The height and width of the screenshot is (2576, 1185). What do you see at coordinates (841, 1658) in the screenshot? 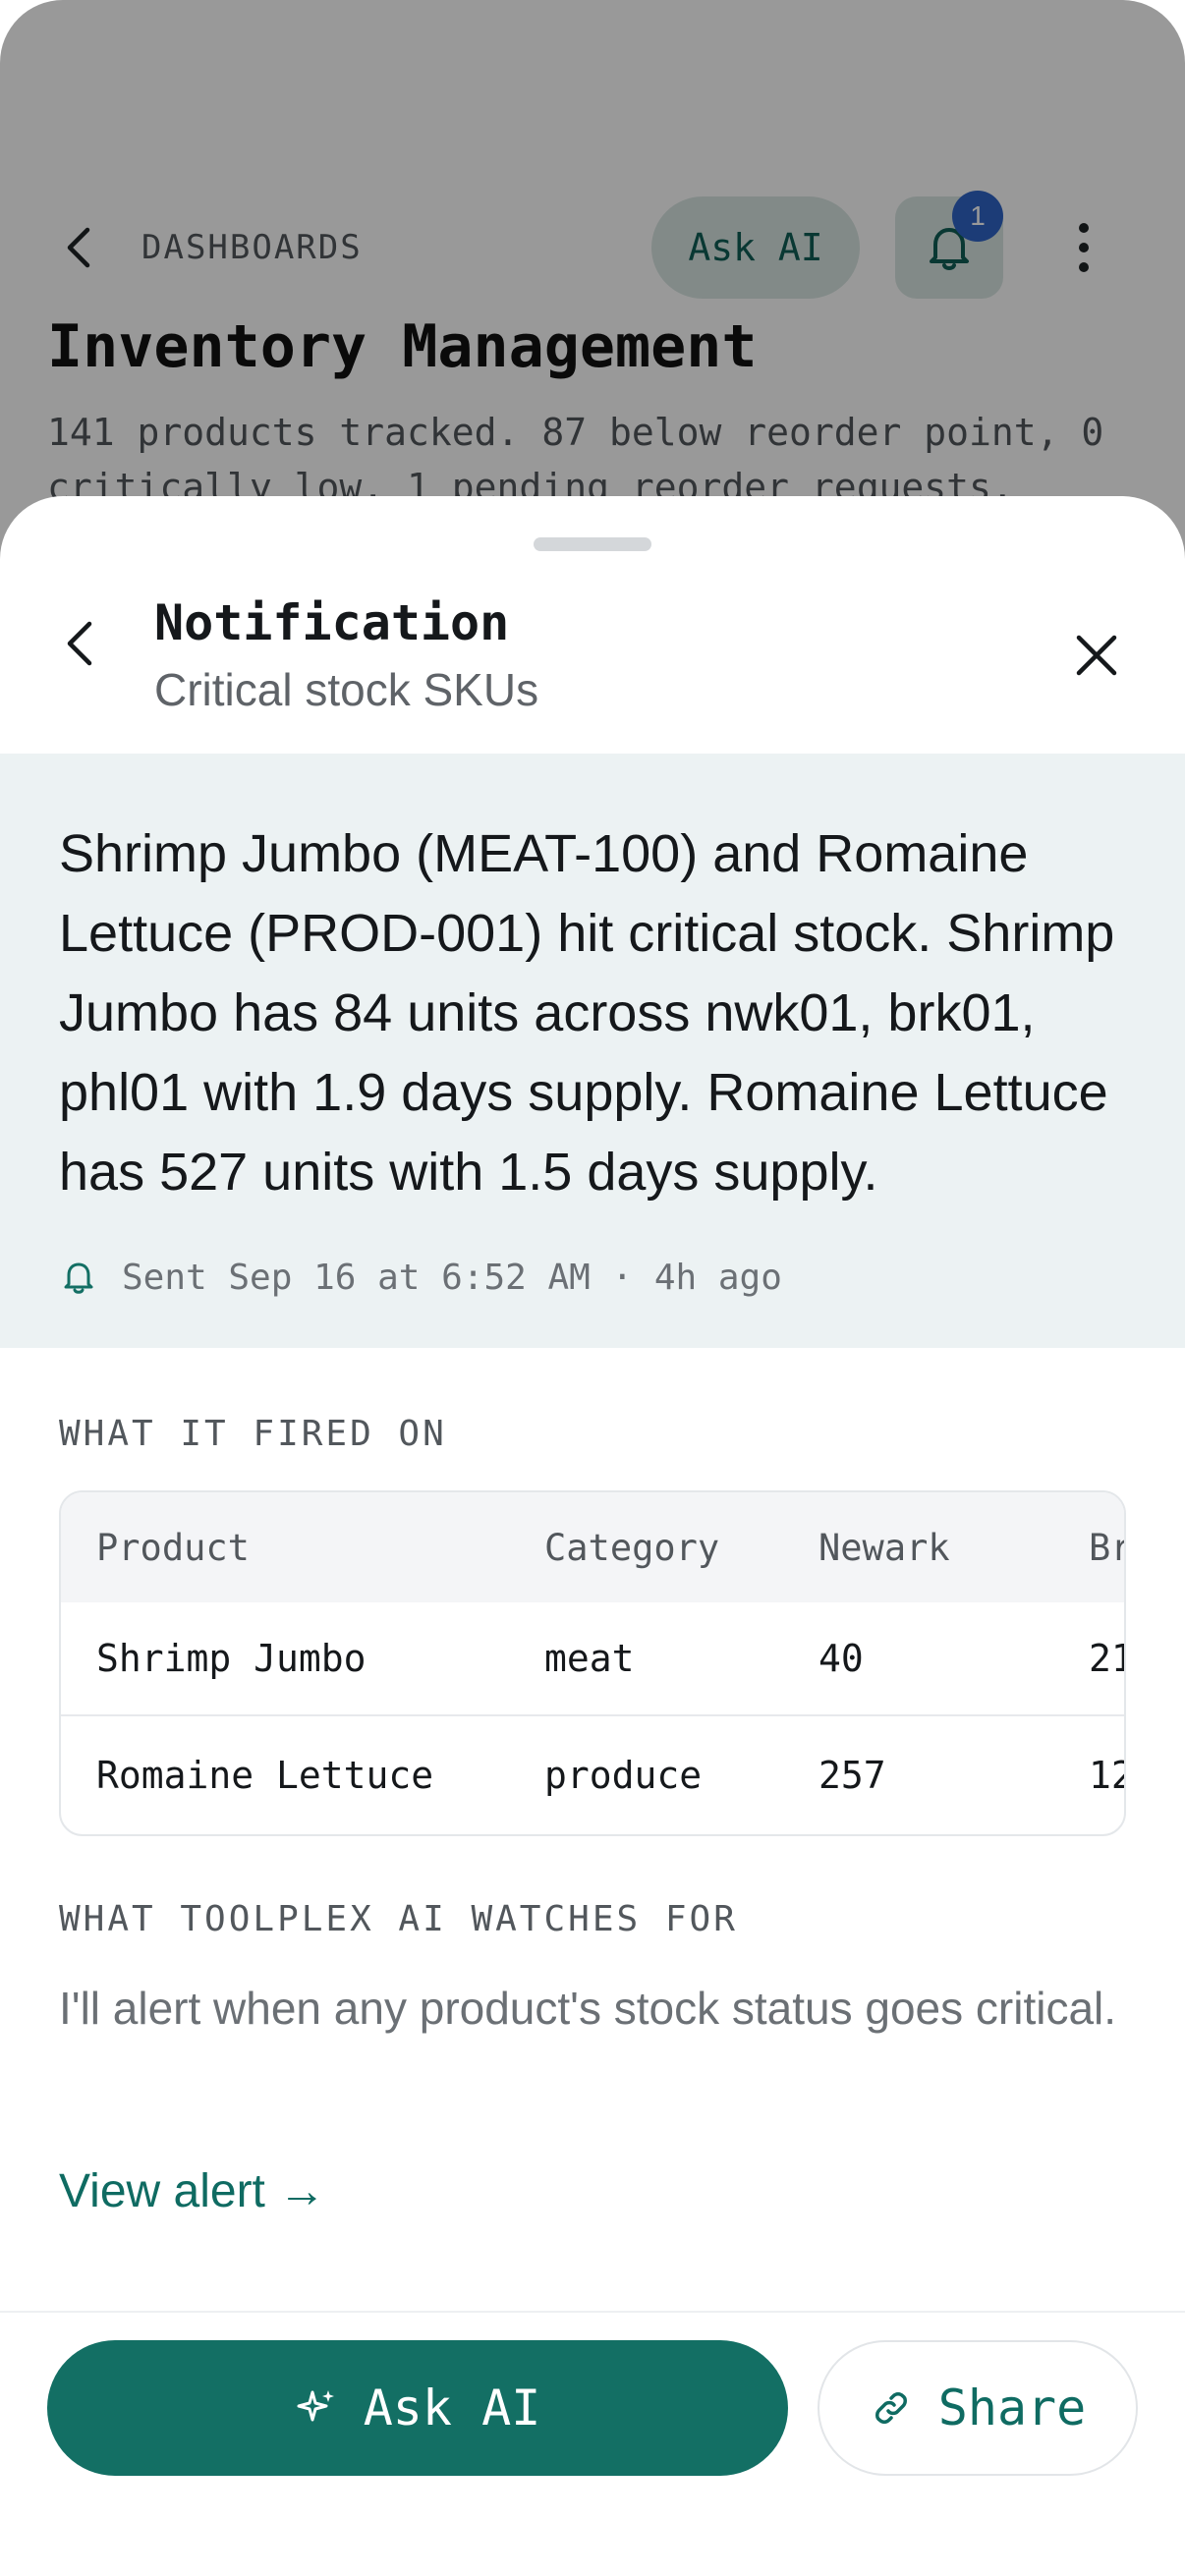
I see `table-cell: 40` at bounding box center [841, 1658].